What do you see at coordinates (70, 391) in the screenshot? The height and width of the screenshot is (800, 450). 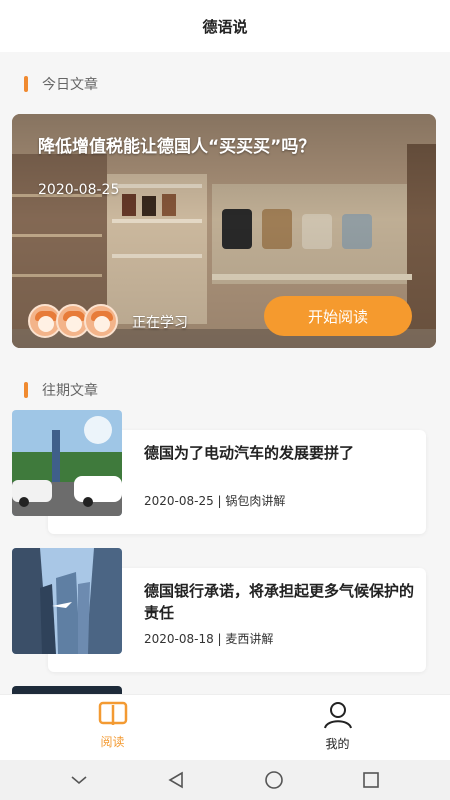 I see `section-past-label: 往期文章` at bounding box center [70, 391].